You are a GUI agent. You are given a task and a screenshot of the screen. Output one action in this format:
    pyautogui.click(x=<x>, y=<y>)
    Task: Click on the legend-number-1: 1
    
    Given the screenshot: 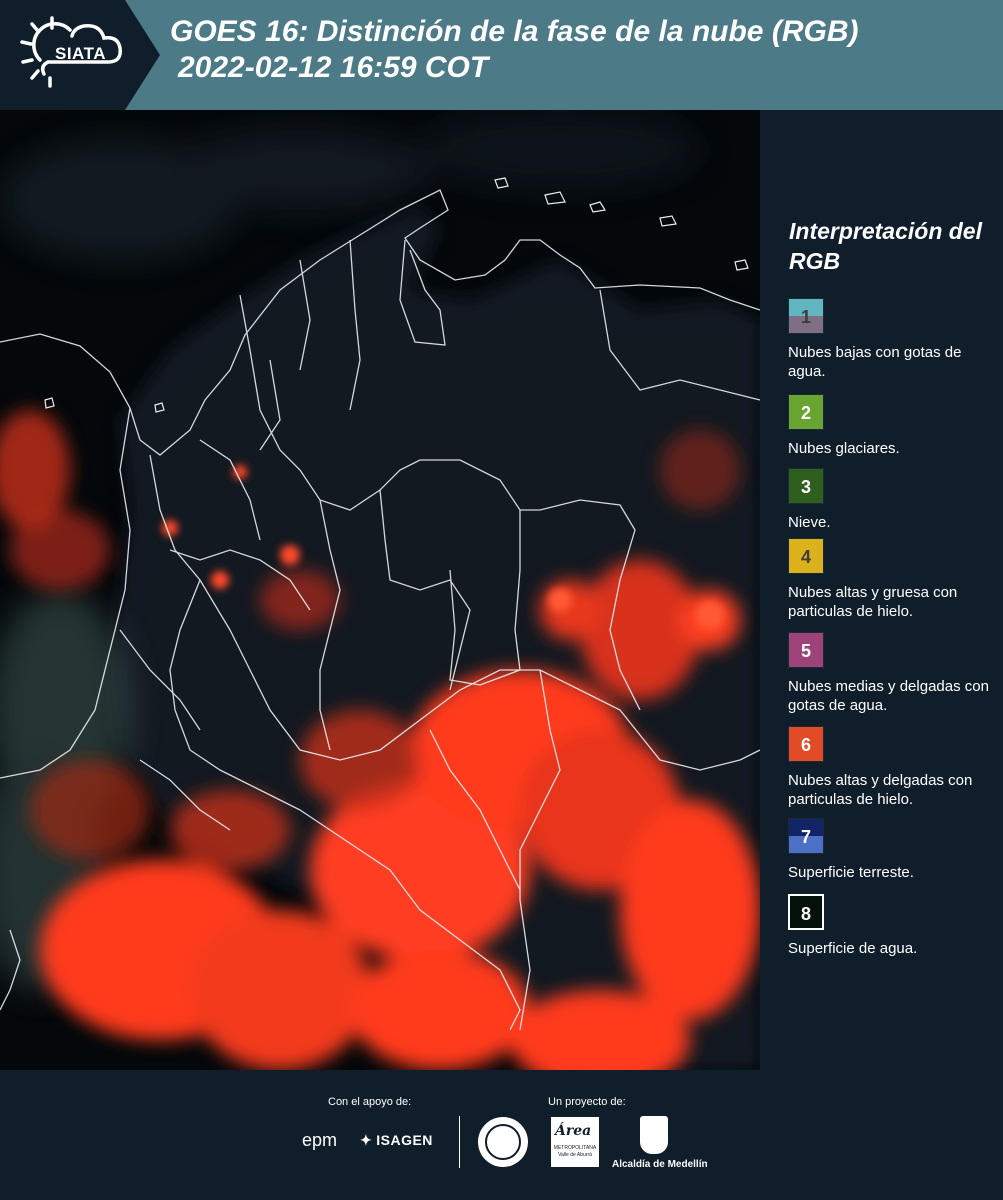 What is the action you would take?
    pyautogui.click(x=805, y=317)
    